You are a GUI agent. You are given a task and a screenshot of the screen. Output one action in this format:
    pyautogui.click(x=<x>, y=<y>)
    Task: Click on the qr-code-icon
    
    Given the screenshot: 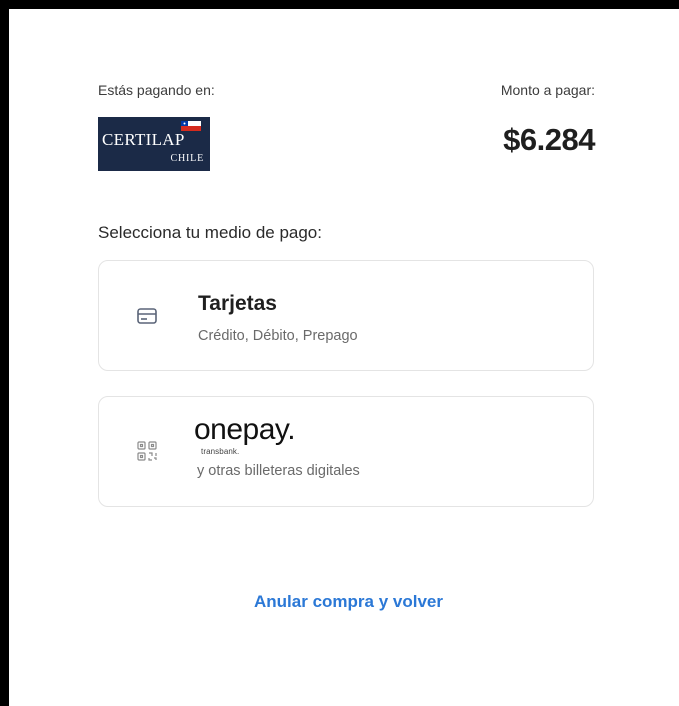 What is the action you would take?
    pyautogui.click(x=147, y=451)
    